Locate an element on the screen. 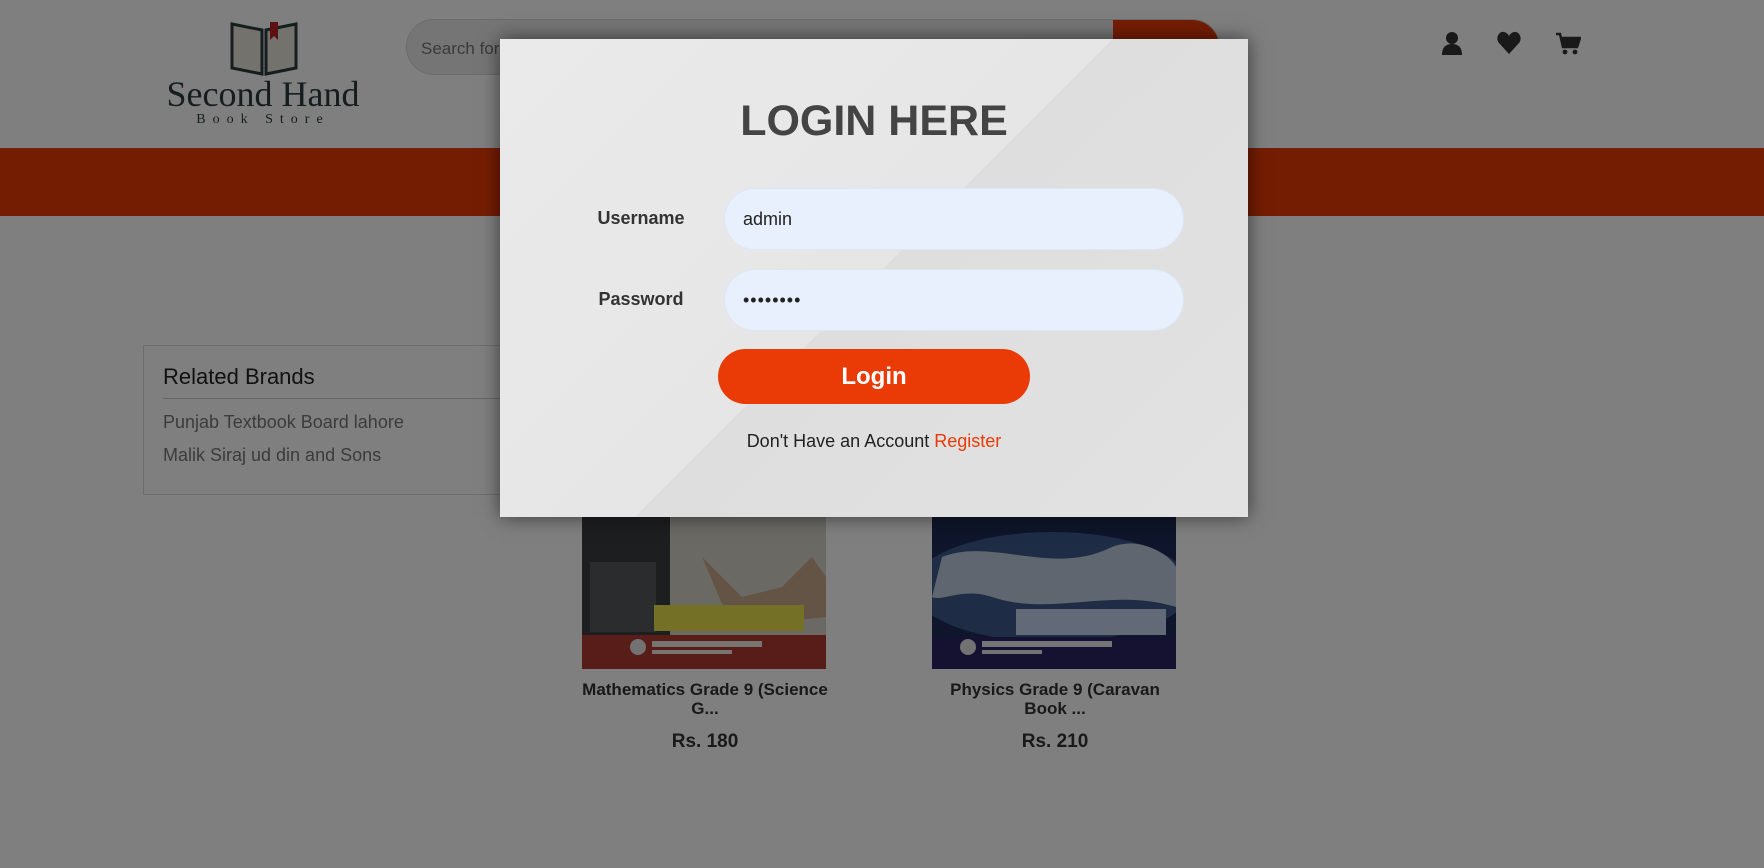 This screenshot has width=1764, height=868. register-link: Register is located at coordinates (967, 441).